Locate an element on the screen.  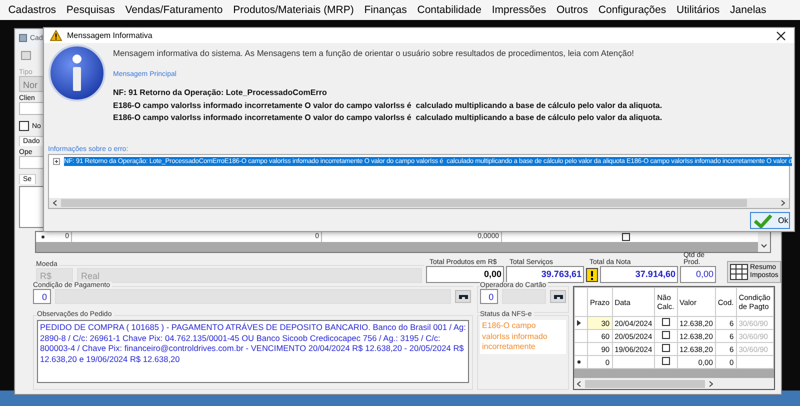
message-text: Mensagem informativa do sistema. As Mensagens tem a função de orientar o usuário sobre resultados de procedimentos, leia com Atenção! is located at coordinates (374, 53).